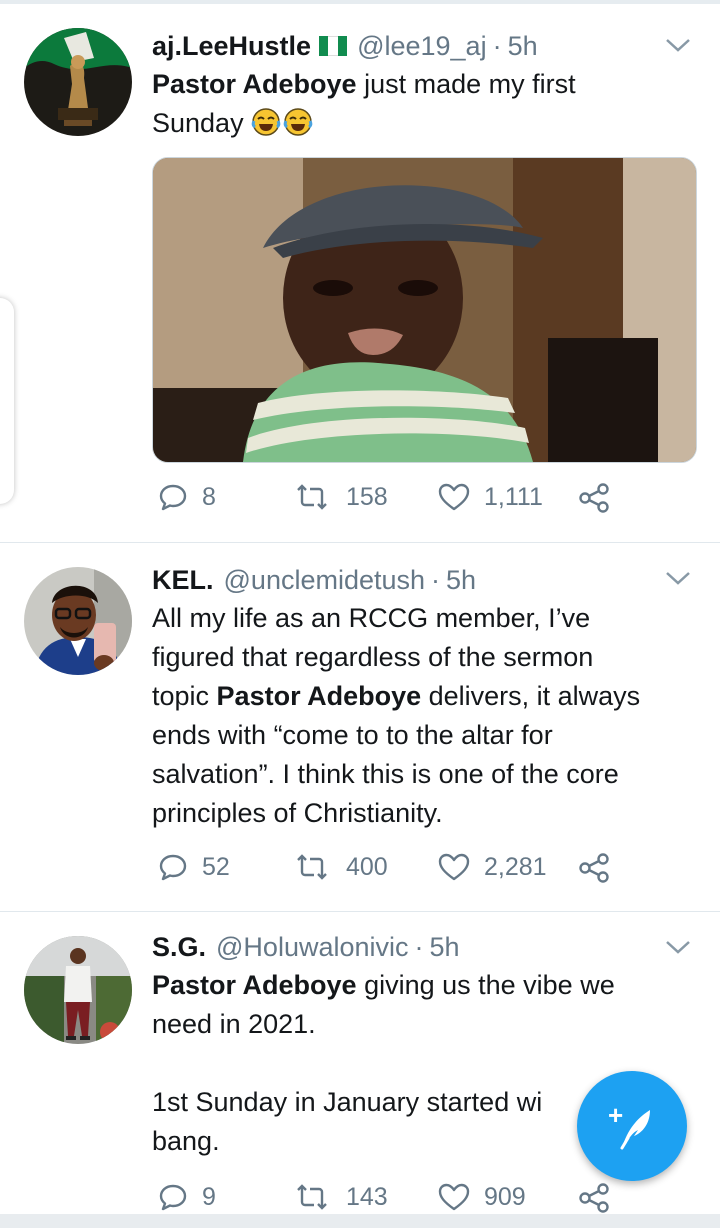  I want to click on compose-tweet-icon: +, so click(629, 1125).